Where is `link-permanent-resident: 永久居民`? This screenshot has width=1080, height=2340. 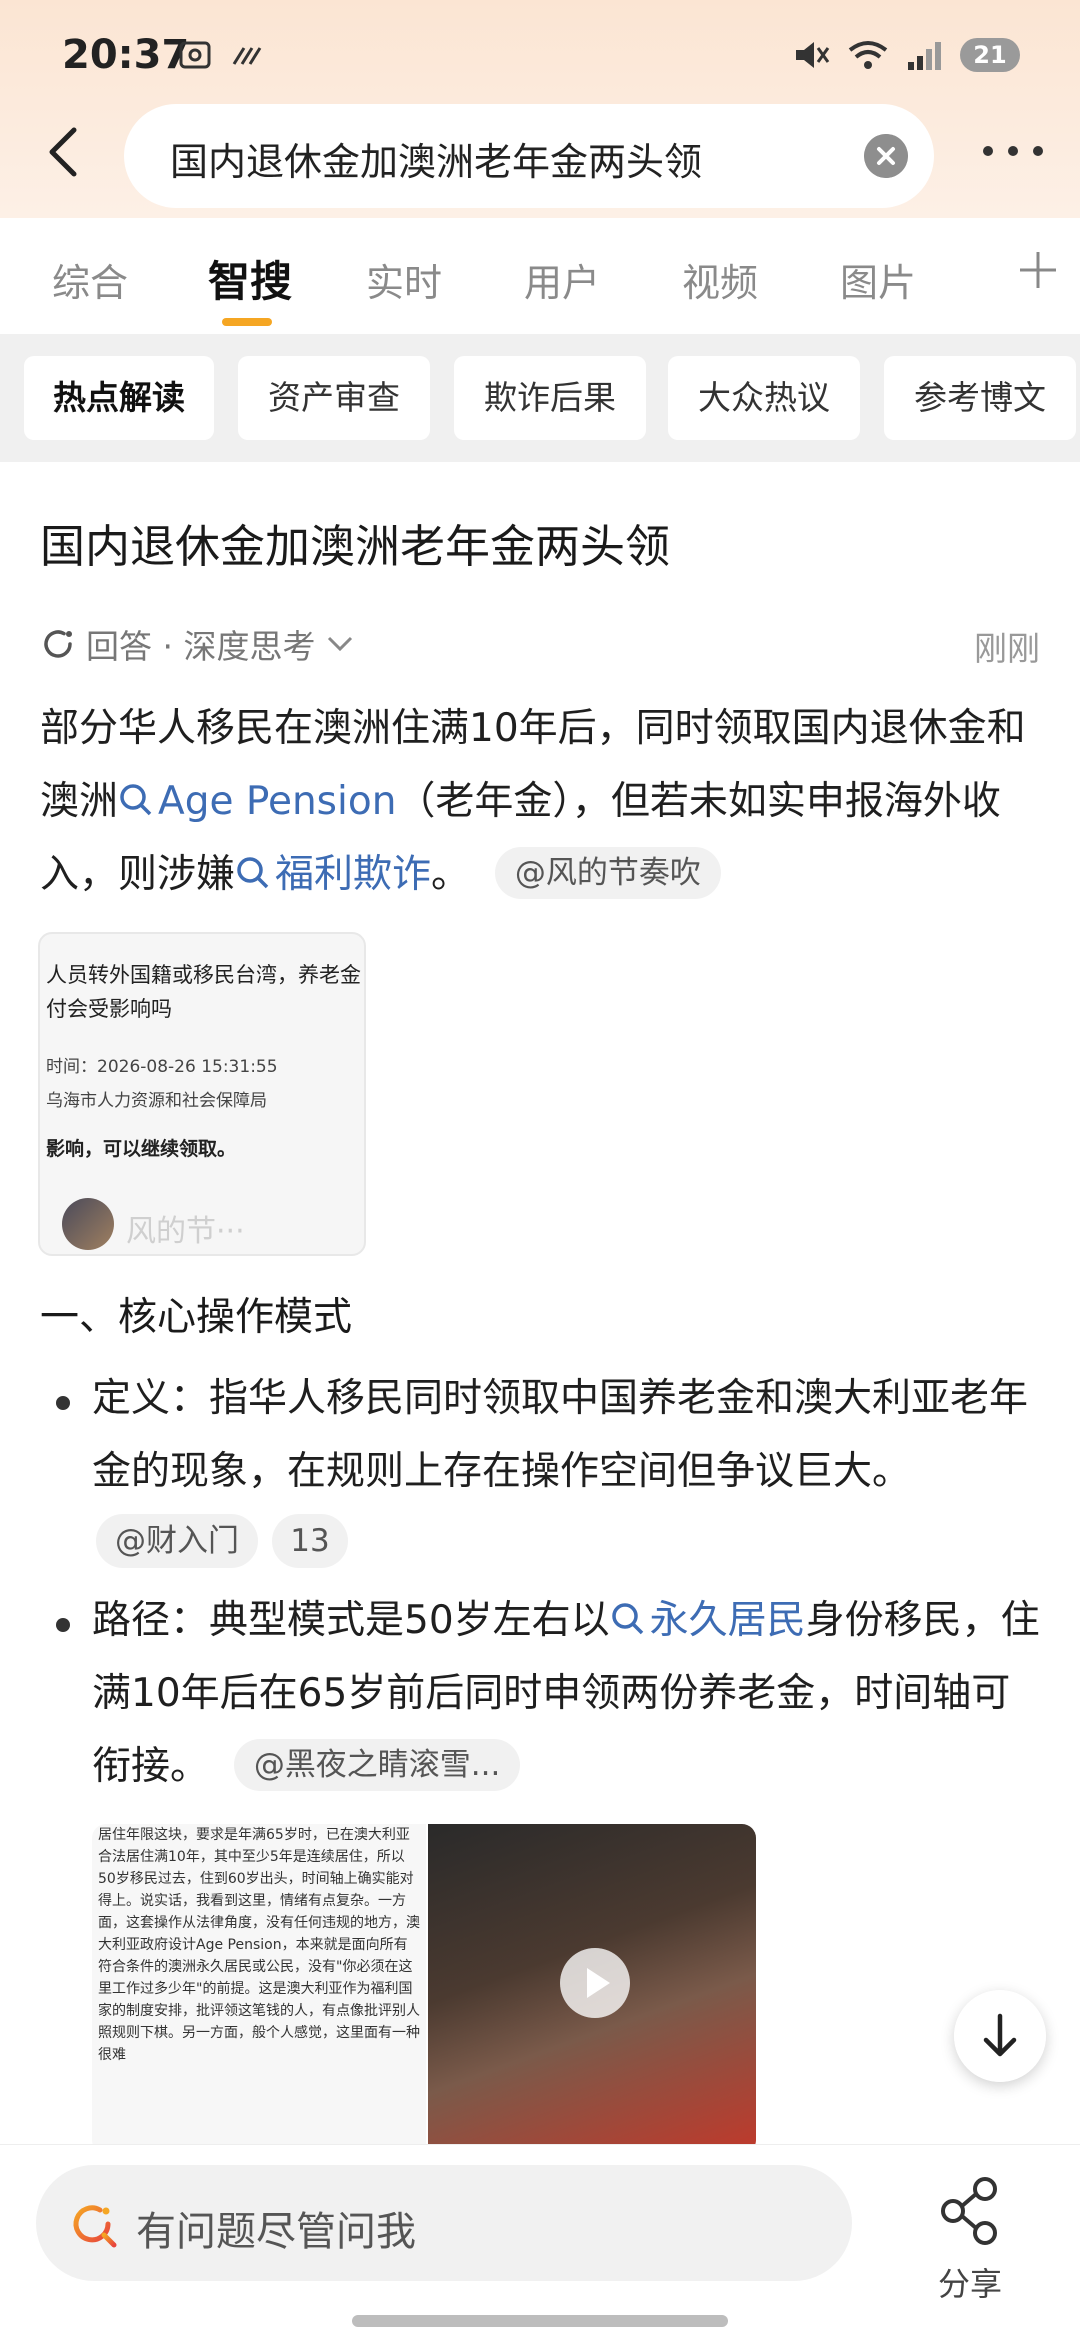 link-permanent-resident: 永久居民 is located at coordinates (708, 1620).